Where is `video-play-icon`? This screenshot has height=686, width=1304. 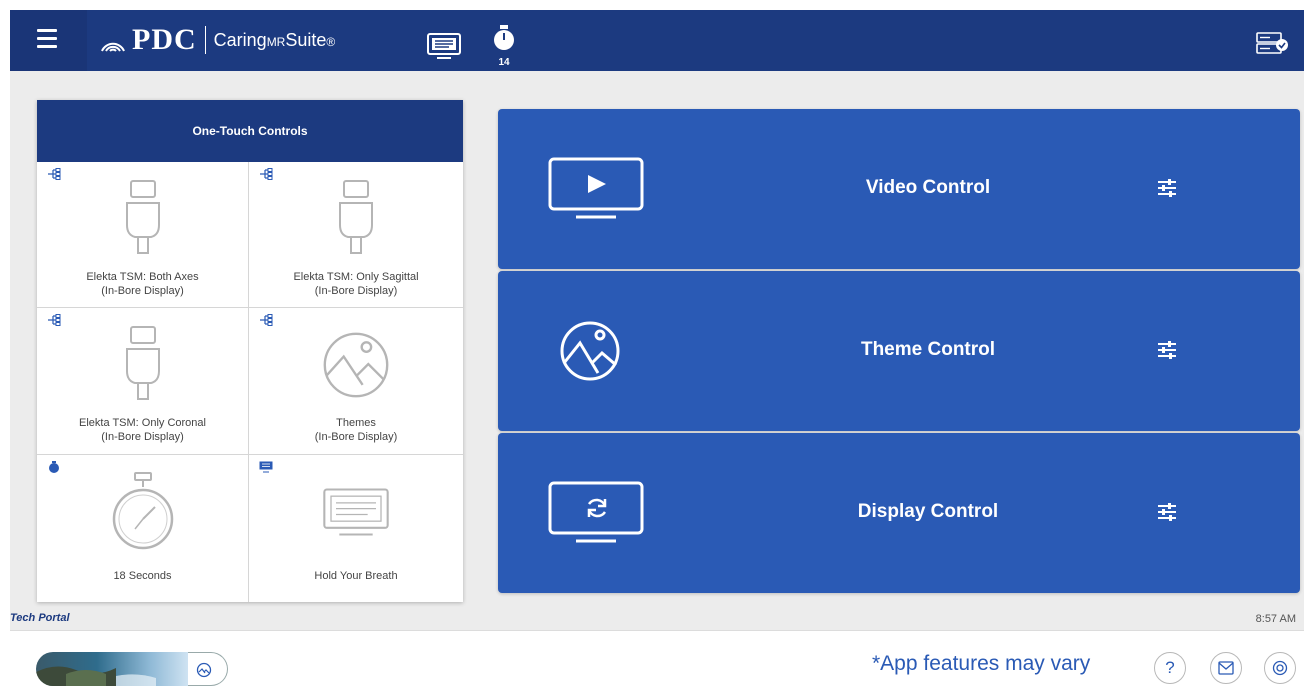 video-play-icon is located at coordinates (596, 188).